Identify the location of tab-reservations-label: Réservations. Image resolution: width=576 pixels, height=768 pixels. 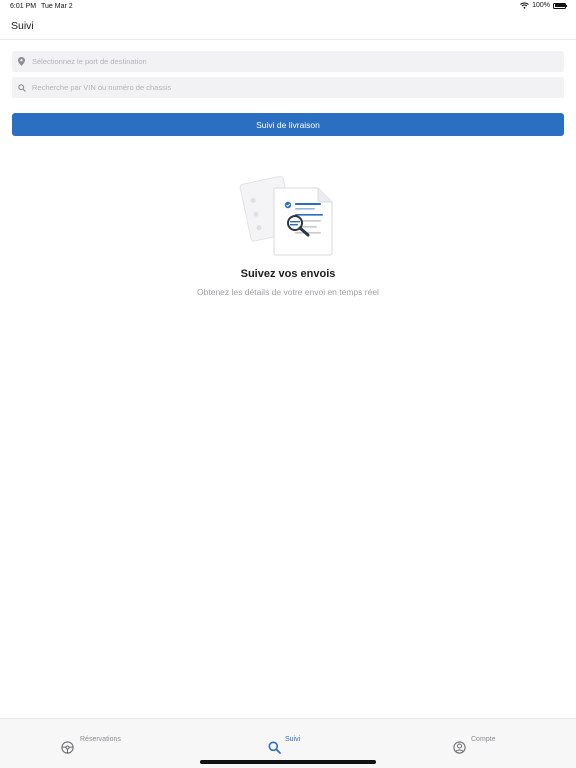
(100, 739).